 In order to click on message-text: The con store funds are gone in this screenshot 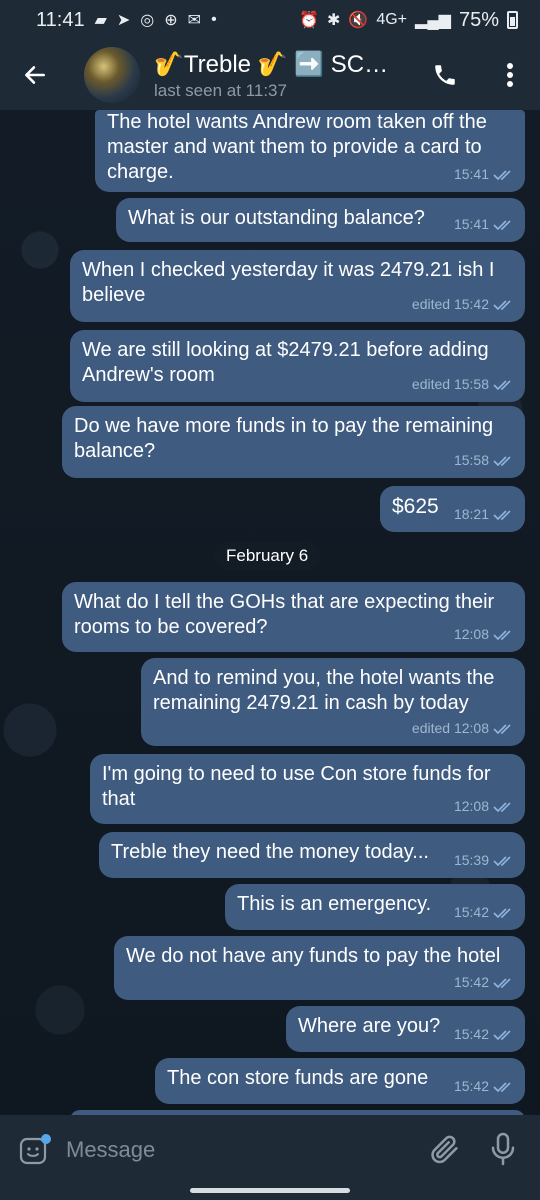, I will do `click(298, 1078)`.